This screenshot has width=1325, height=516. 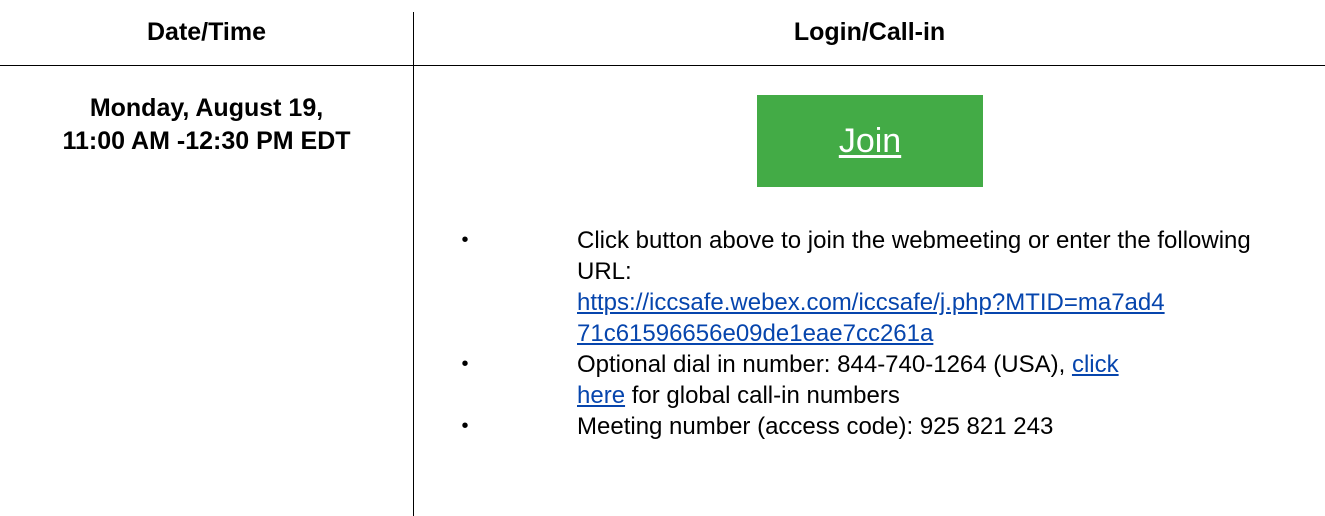 I want to click on header-login-call-in-label: Login/Call-in, so click(x=869, y=31).